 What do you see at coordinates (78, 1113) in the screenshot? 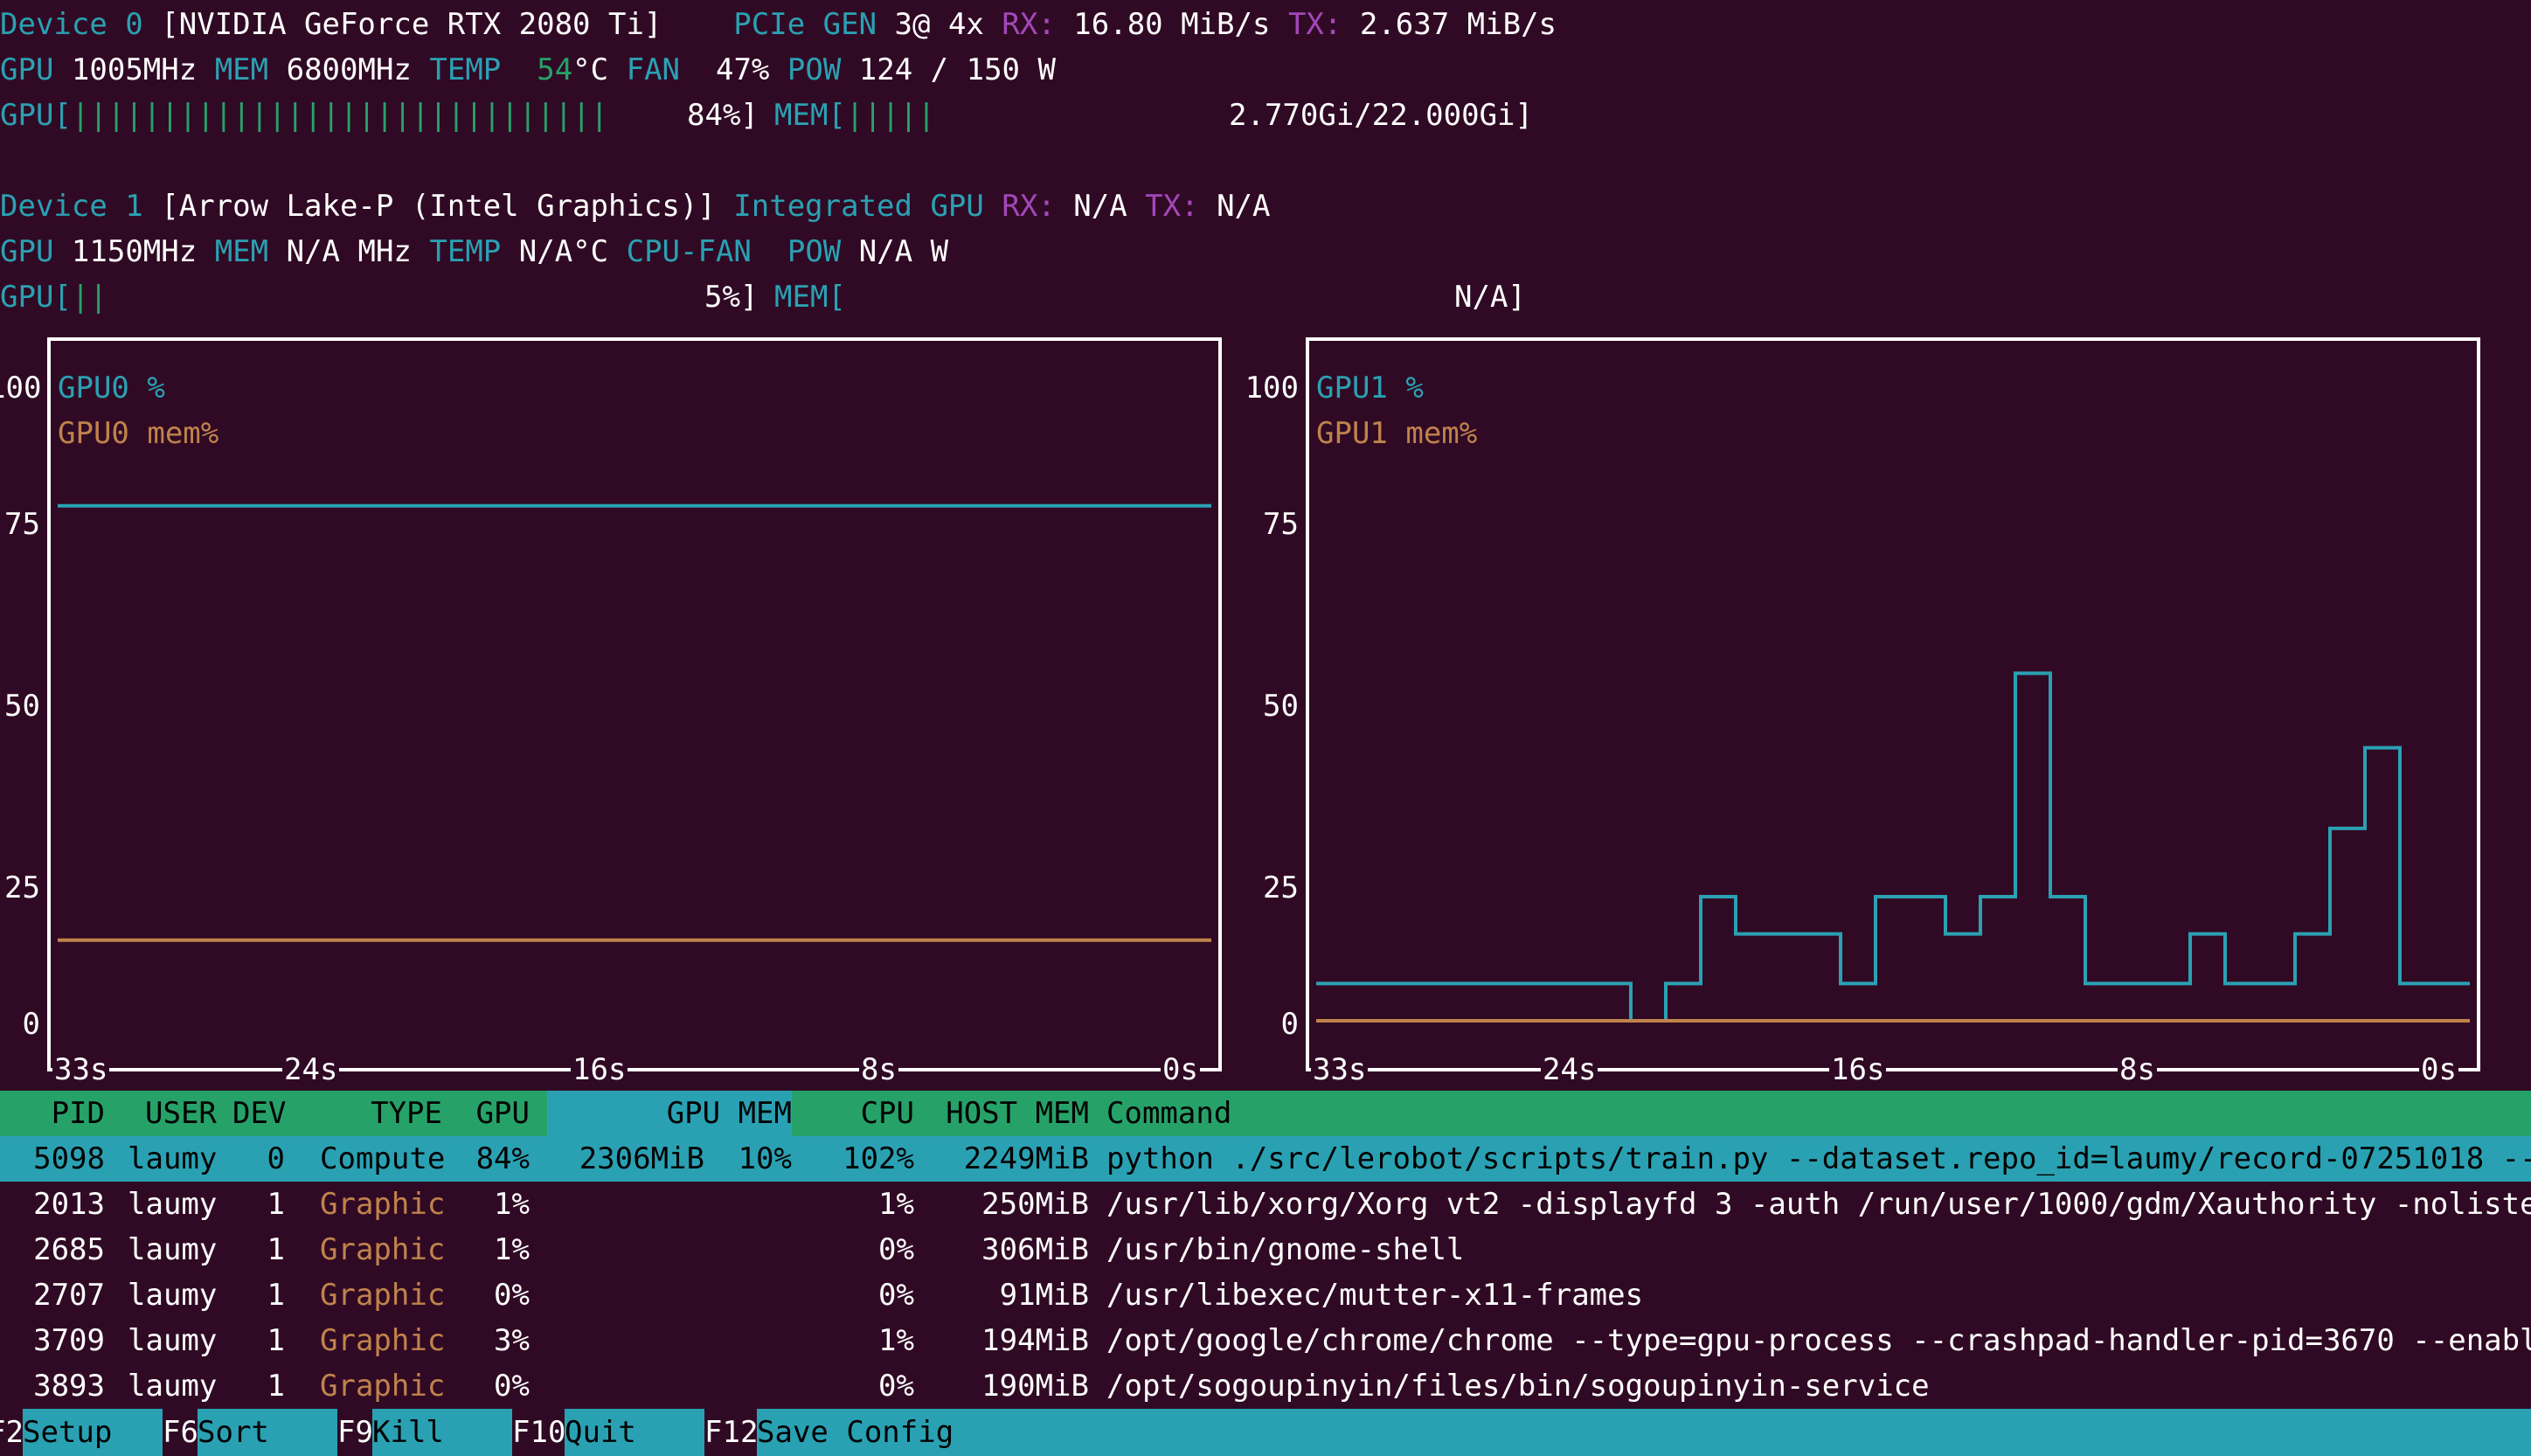
I see `column-header-pid: PID` at bounding box center [78, 1113].